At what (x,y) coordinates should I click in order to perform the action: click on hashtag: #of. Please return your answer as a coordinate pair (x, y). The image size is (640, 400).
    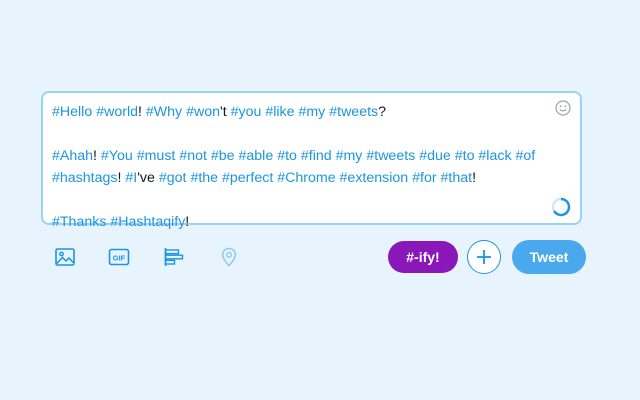
    Looking at the image, I should click on (526, 156).